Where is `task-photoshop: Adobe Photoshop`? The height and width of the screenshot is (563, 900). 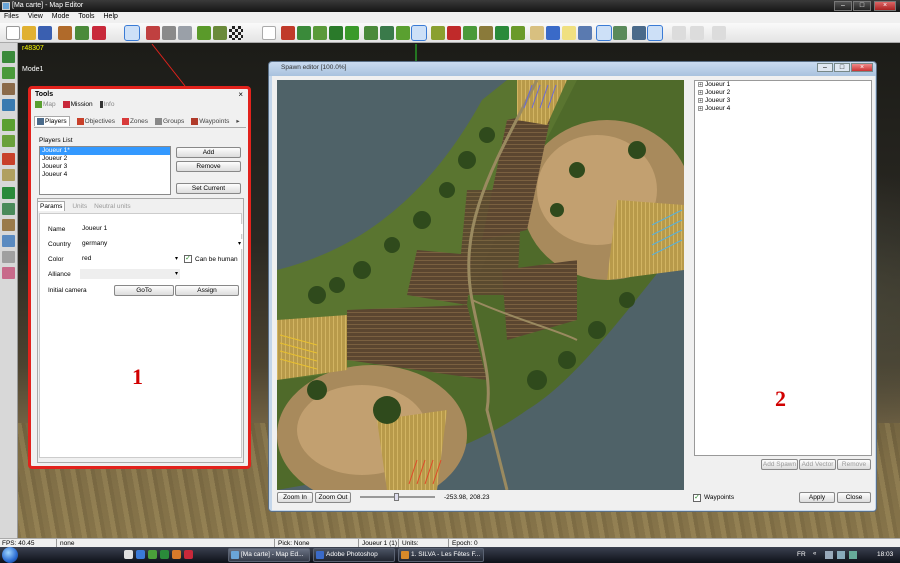
task-photoshop: Adobe Photoshop is located at coordinates (354, 555).